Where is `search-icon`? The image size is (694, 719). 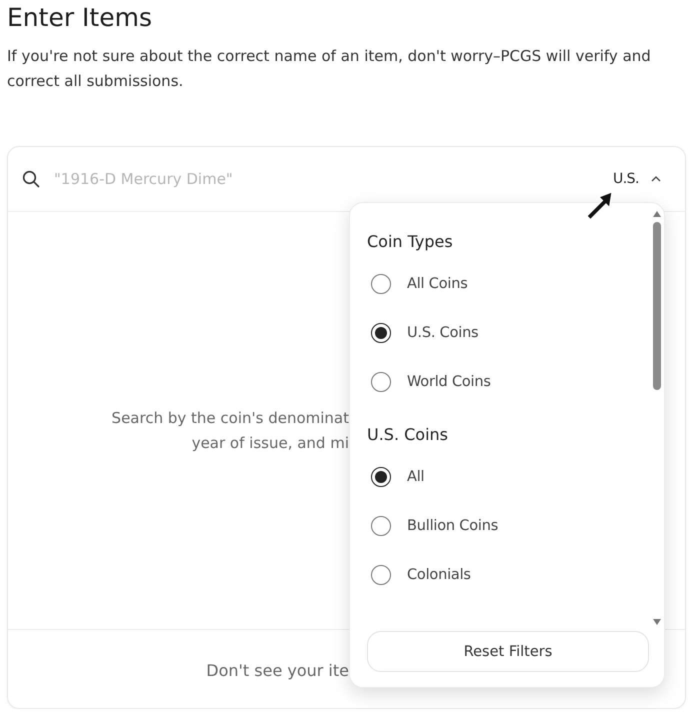
search-icon is located at coordinates (31, 179).